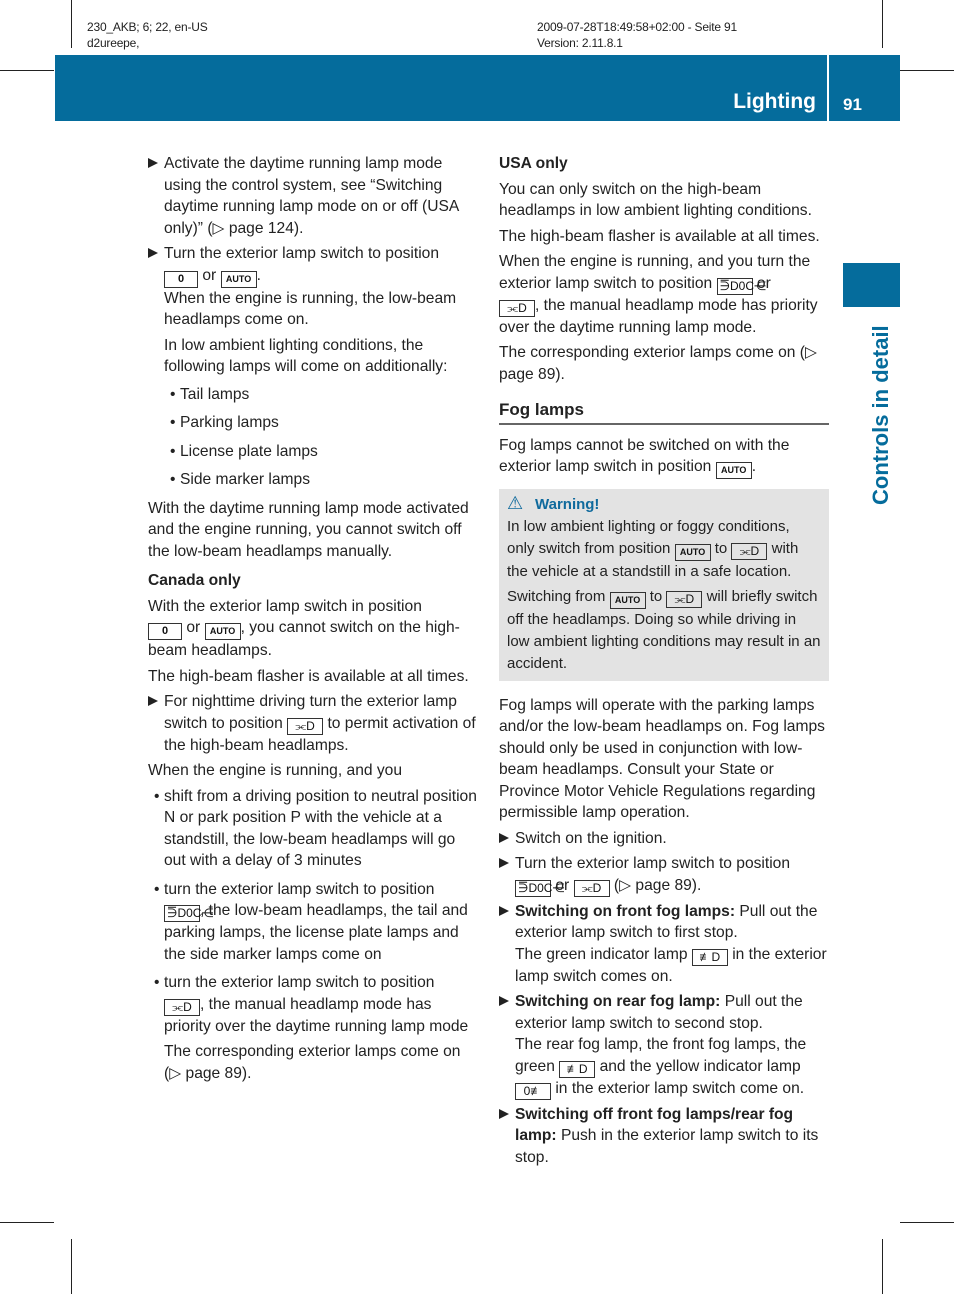 The width and height of the screenshot is (954, 1294). Describe the element at coordinates (828, 88) in the screenshot. I see `header-separator` at that location.